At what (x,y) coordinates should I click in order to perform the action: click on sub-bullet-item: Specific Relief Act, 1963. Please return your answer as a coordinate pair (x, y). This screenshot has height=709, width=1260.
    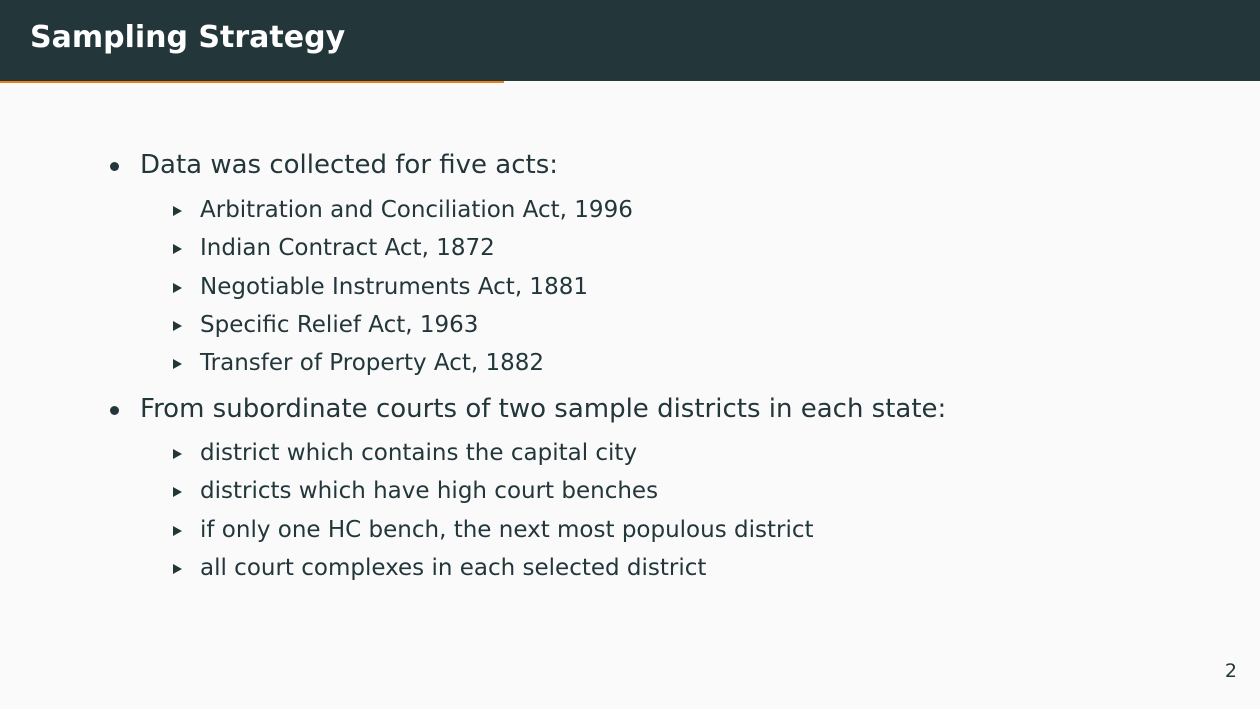
    Looking at the image, I should click on (339, 325).